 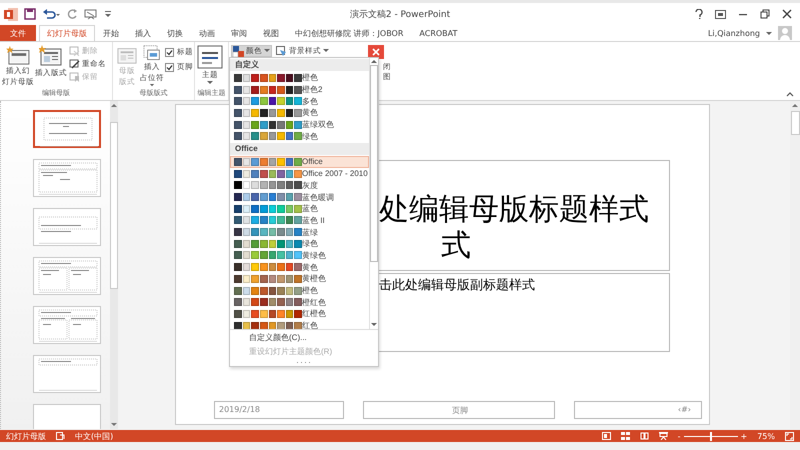 I want to click on color-scheme-item: 红橙色, so click(x=299, y=314).